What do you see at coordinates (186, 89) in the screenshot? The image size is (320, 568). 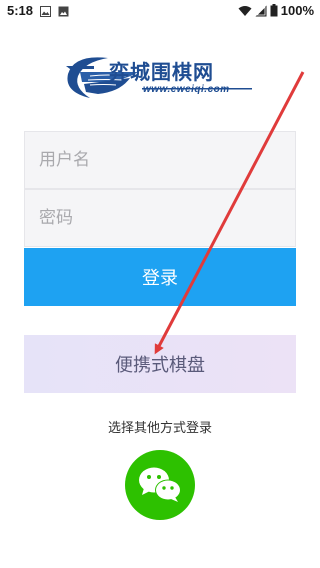 I see `logo-url: www.eweiqi.com` at bounding box center [186, 89].